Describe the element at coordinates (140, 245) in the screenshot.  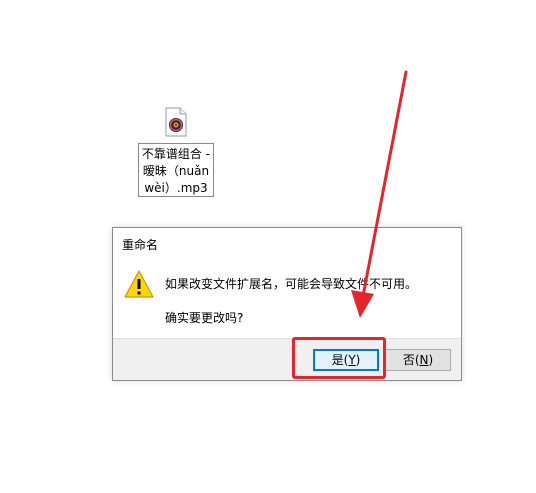
I see `dialog-title: 重命名` at that location.